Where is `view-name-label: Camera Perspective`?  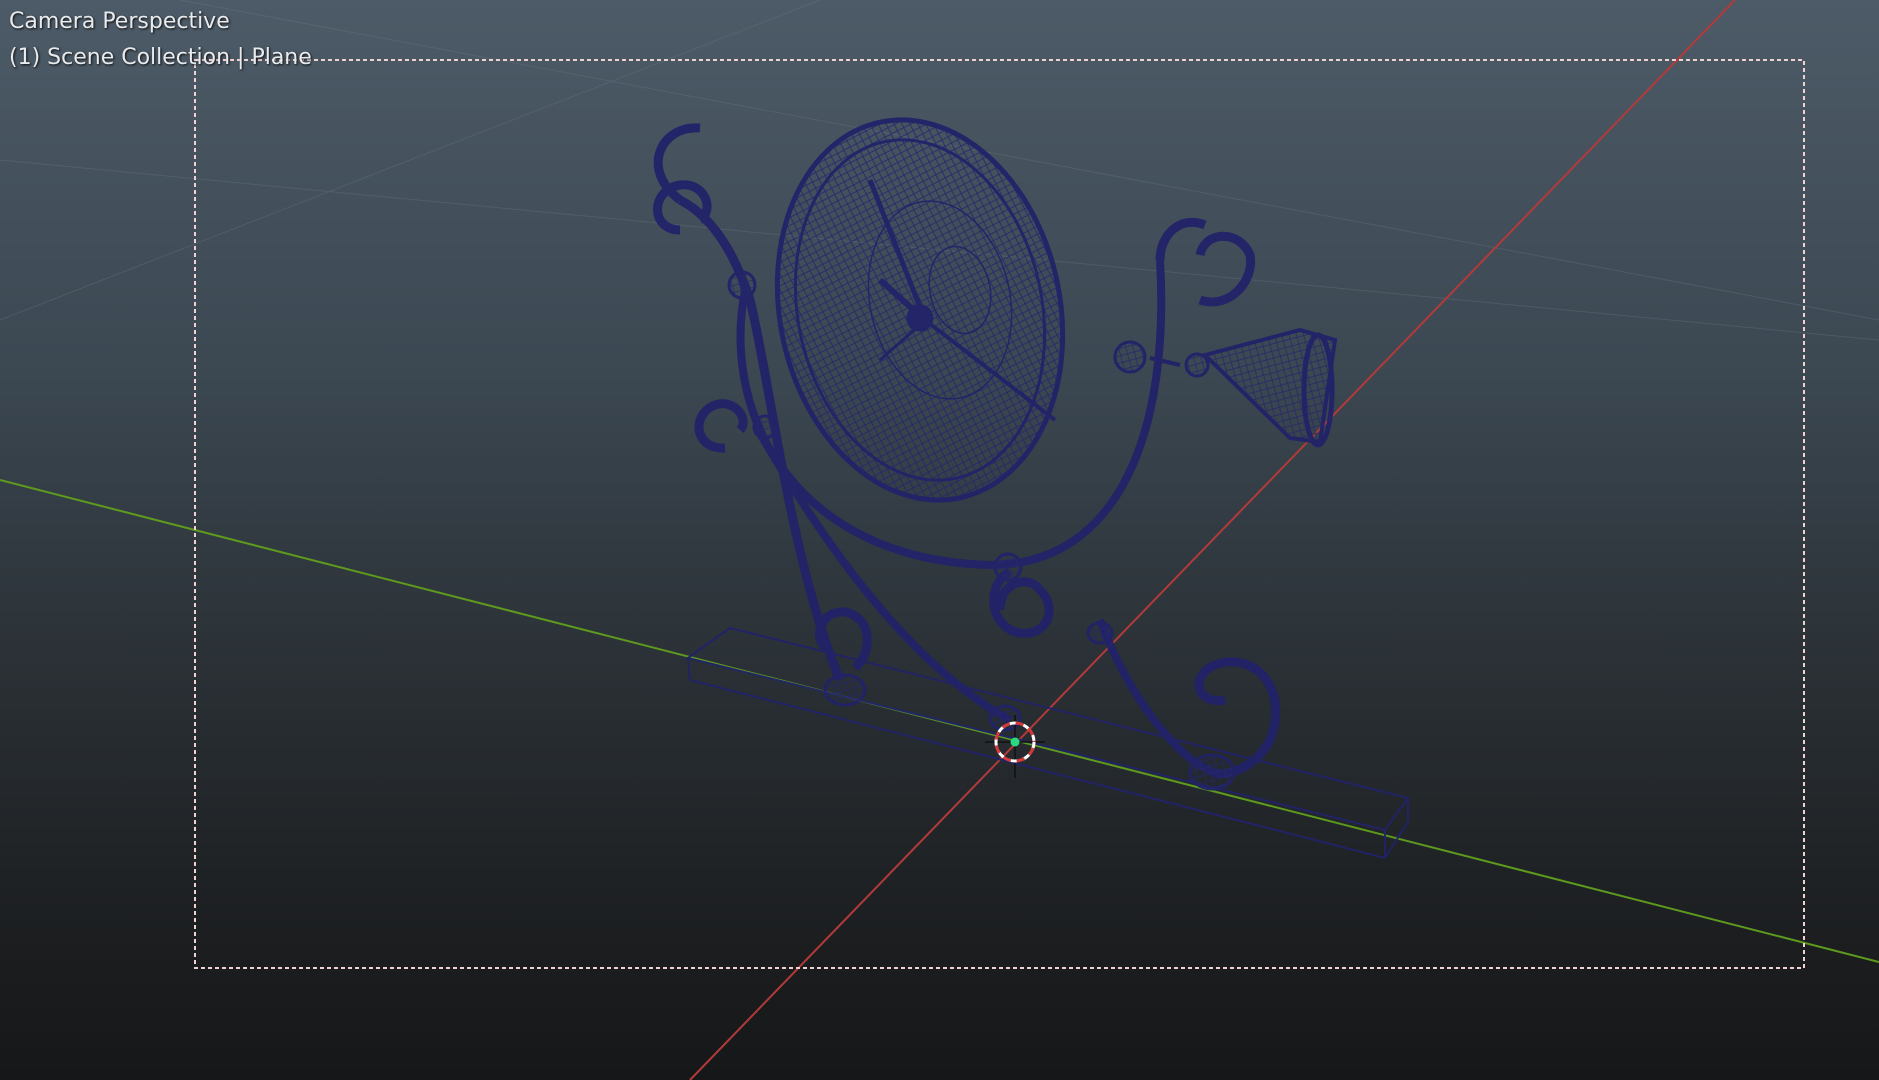
view-name-label: Camera Perspective is located at coordinates (119, 21).